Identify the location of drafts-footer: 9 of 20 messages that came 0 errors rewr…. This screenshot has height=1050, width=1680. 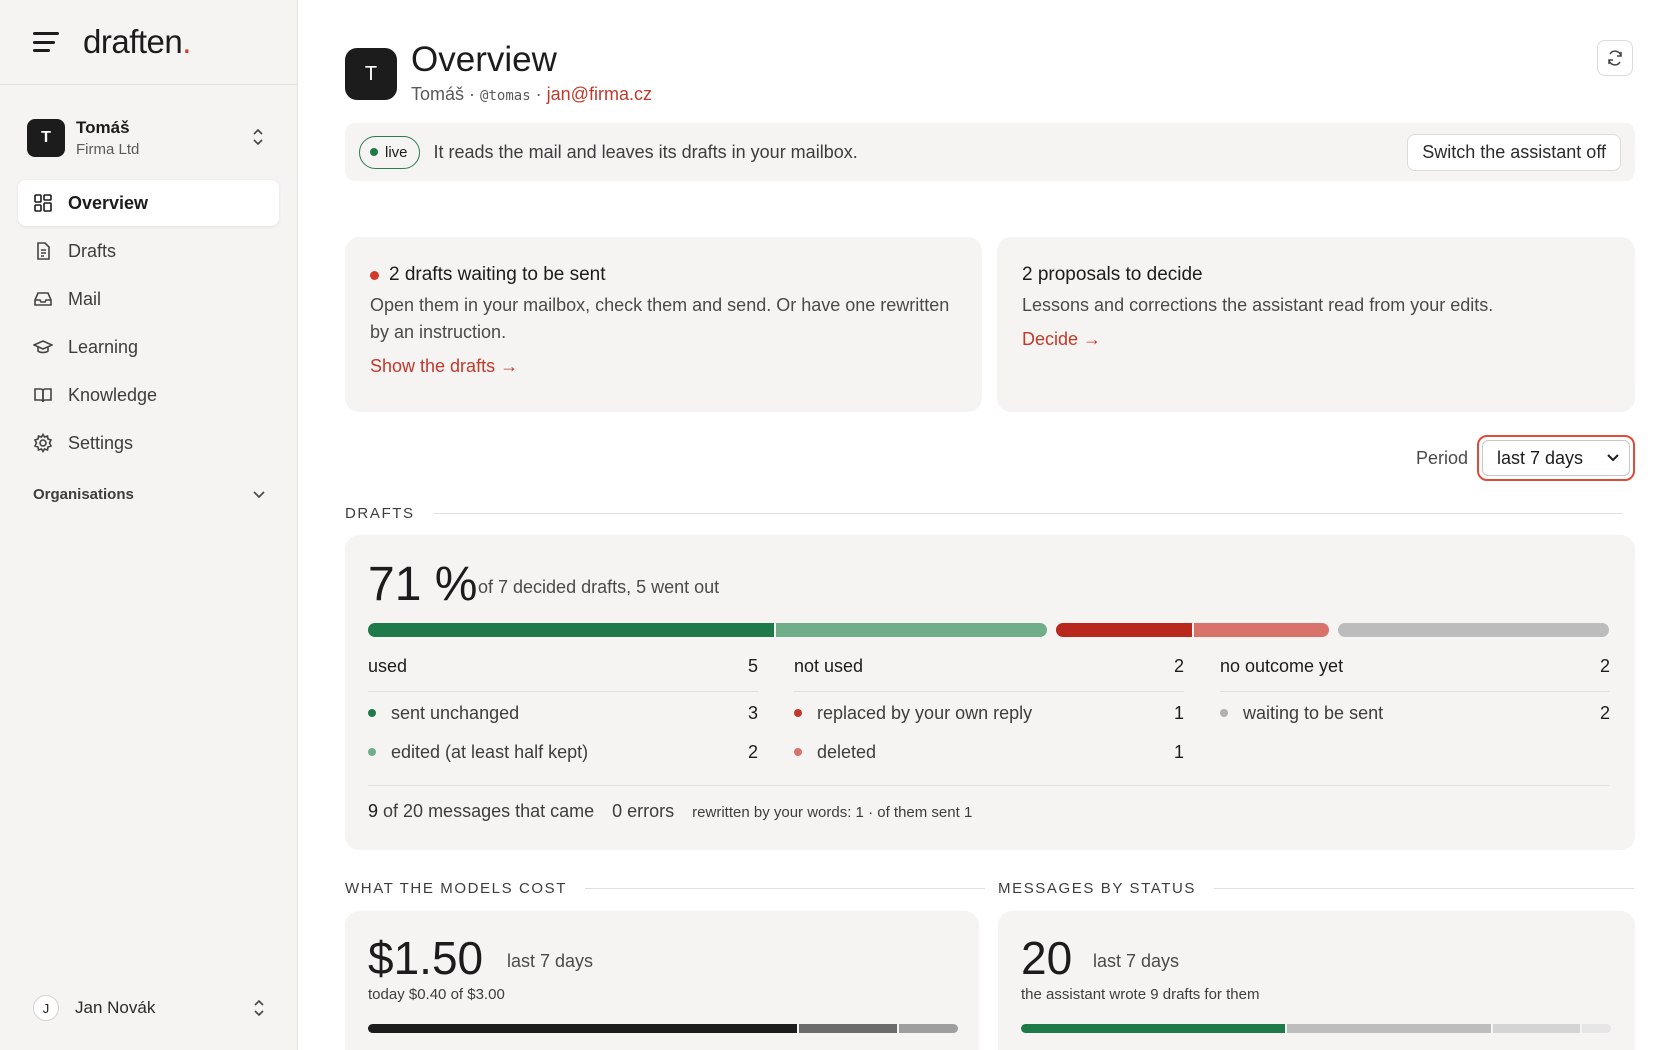
(670, 811).